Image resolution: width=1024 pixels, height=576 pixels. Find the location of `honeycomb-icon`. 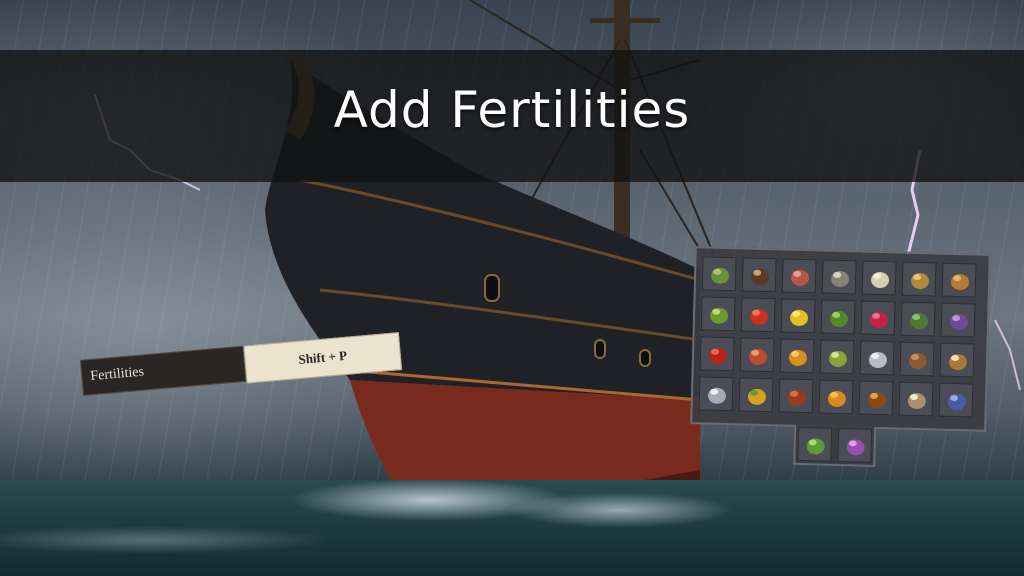

honeycomb-icon is located at coordinates (797, 357).